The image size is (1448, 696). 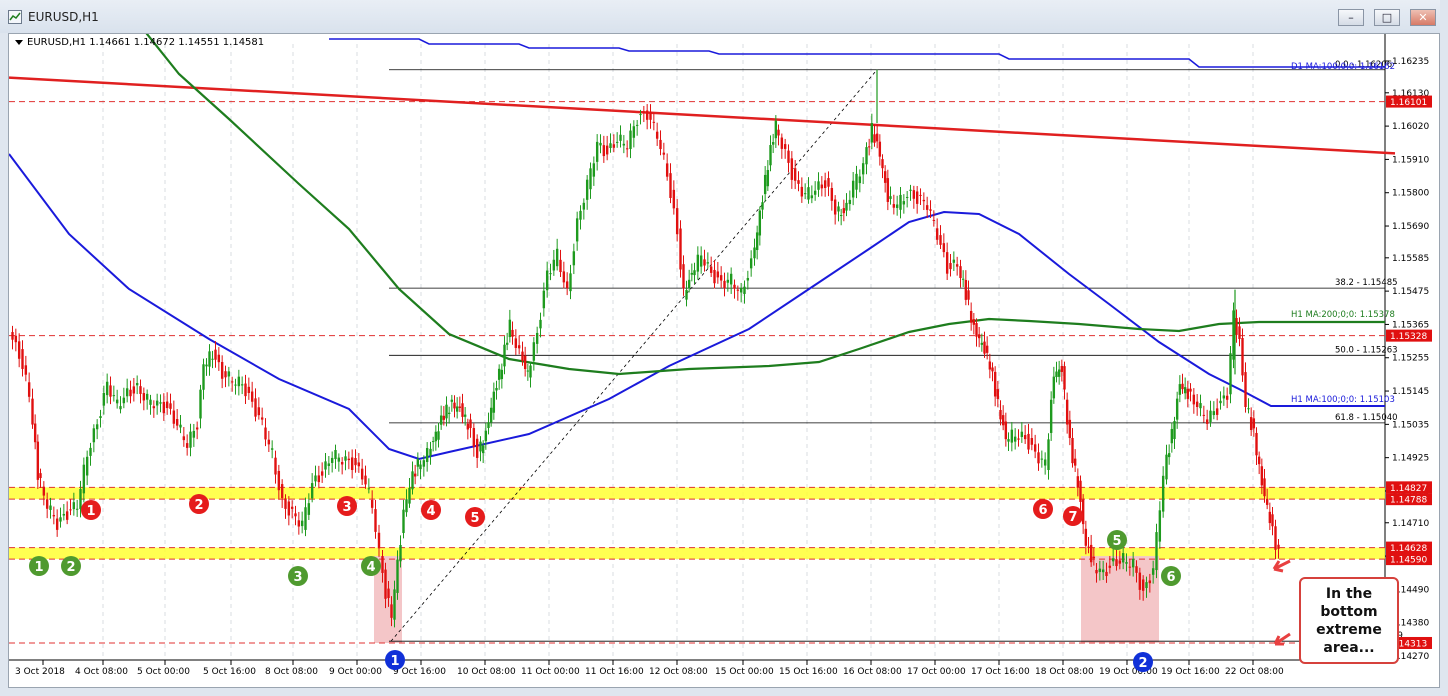 What do you see at coordinates (19, 42) in the screenshot?
I see `collapse-triangle-icon` at bounding box center [19, 42].